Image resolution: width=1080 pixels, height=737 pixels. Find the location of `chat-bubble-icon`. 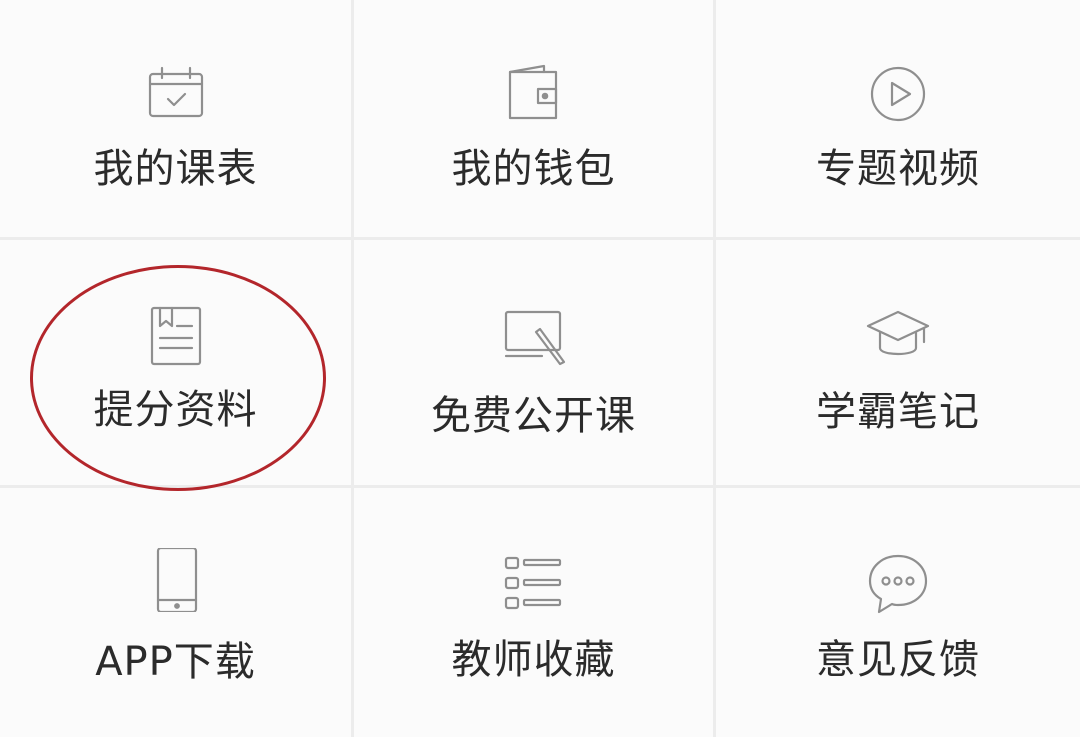

chat-bubble-icon is located at coordinates (898, 584).